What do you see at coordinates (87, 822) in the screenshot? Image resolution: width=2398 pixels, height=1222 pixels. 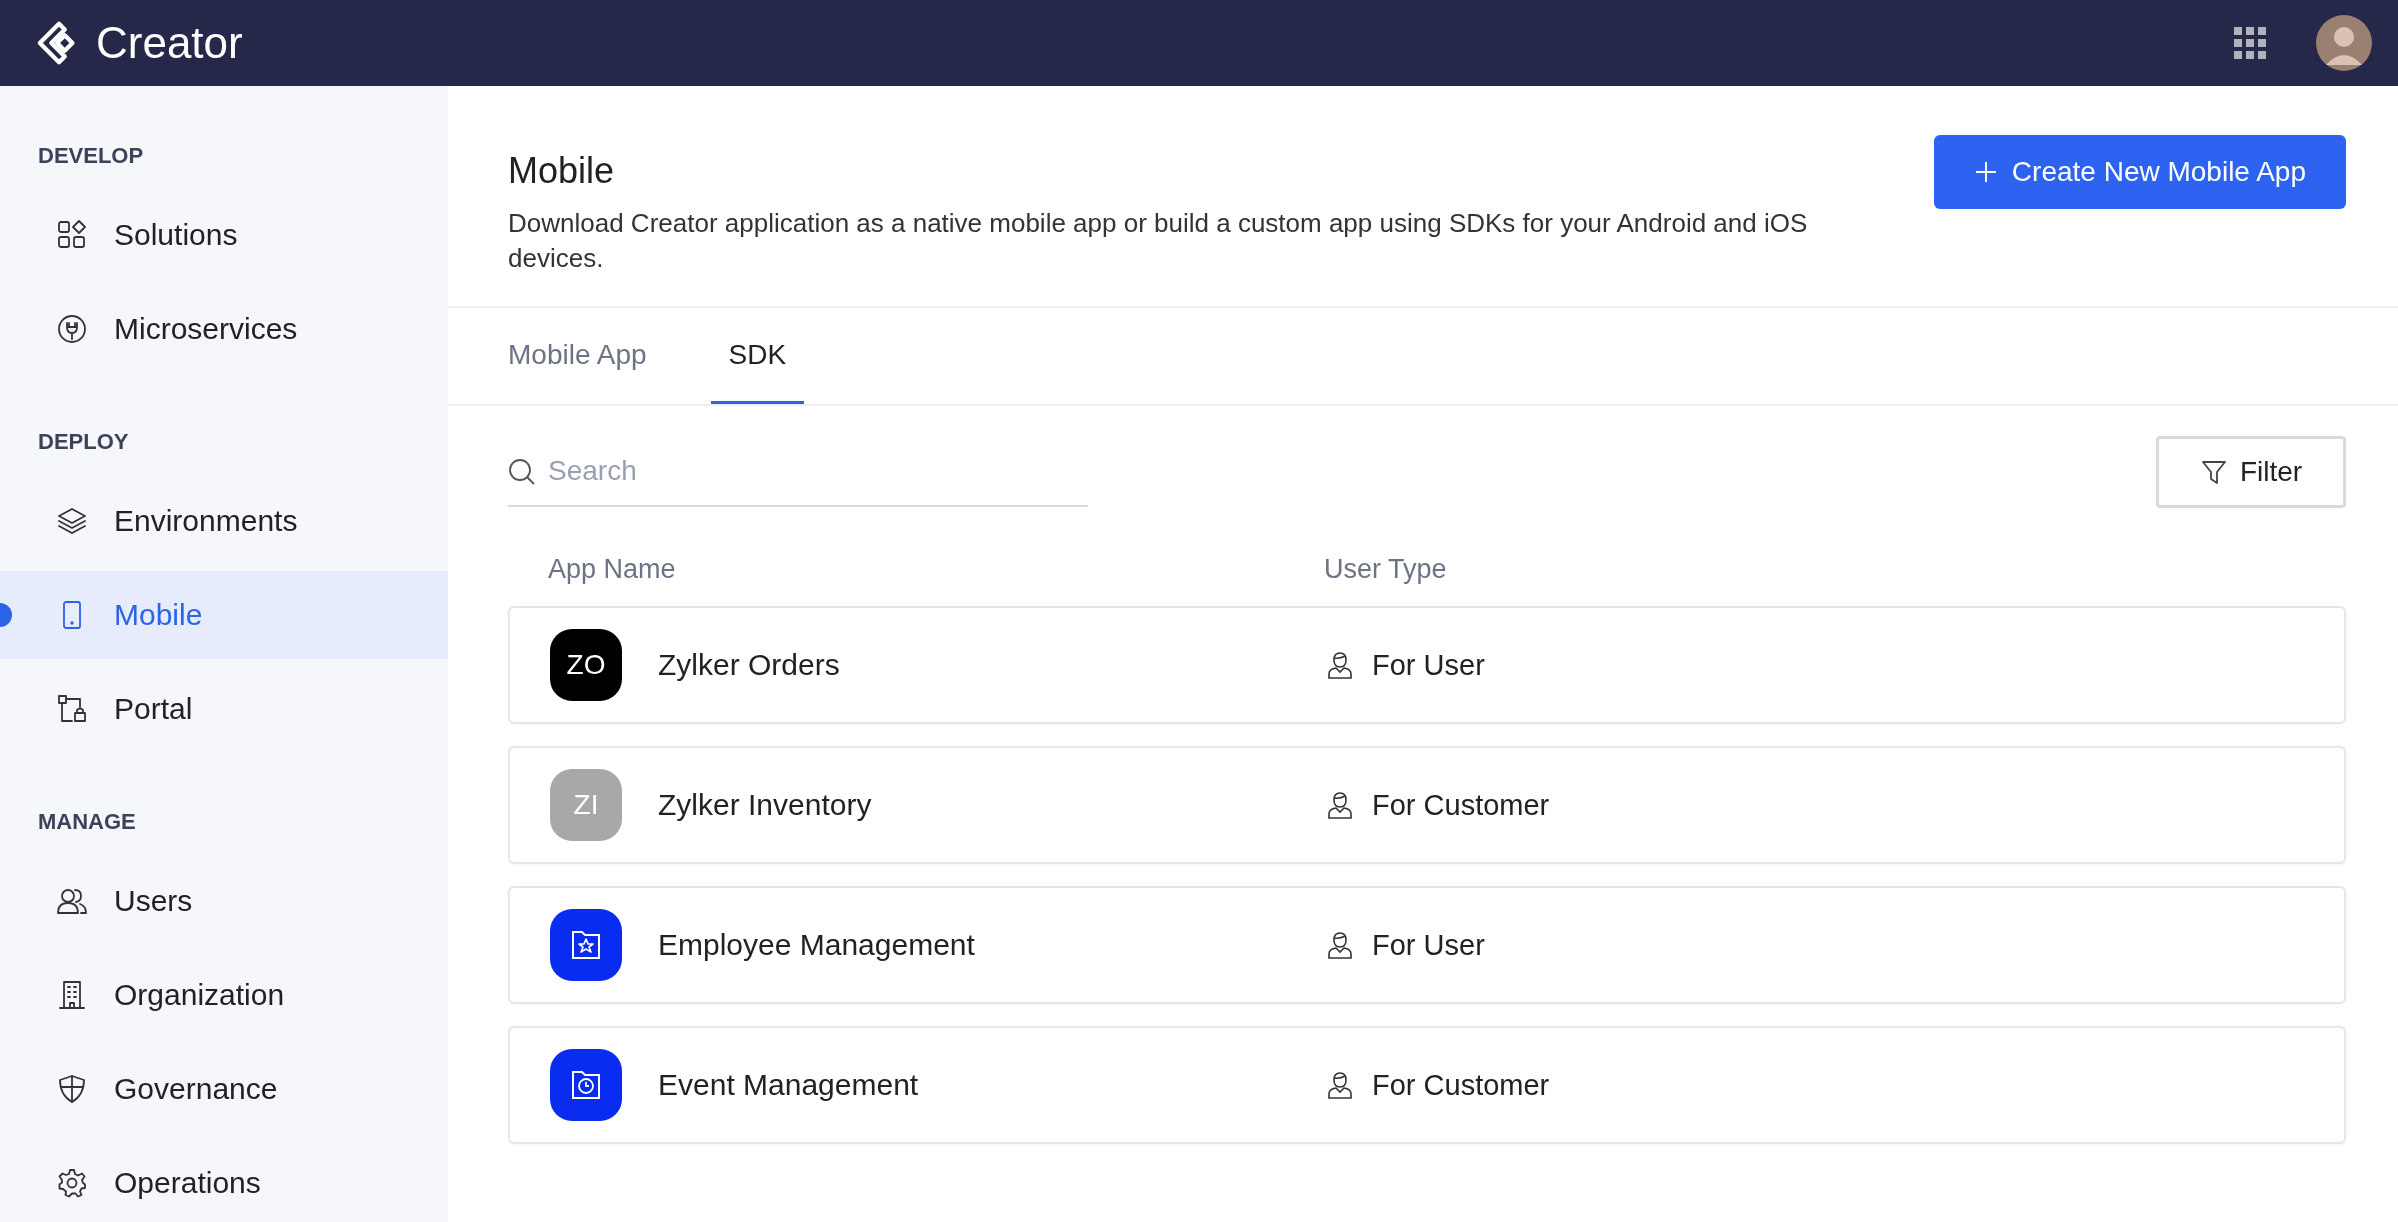 I see `section-heading: MANAGE` at bounding box center [87, 822].